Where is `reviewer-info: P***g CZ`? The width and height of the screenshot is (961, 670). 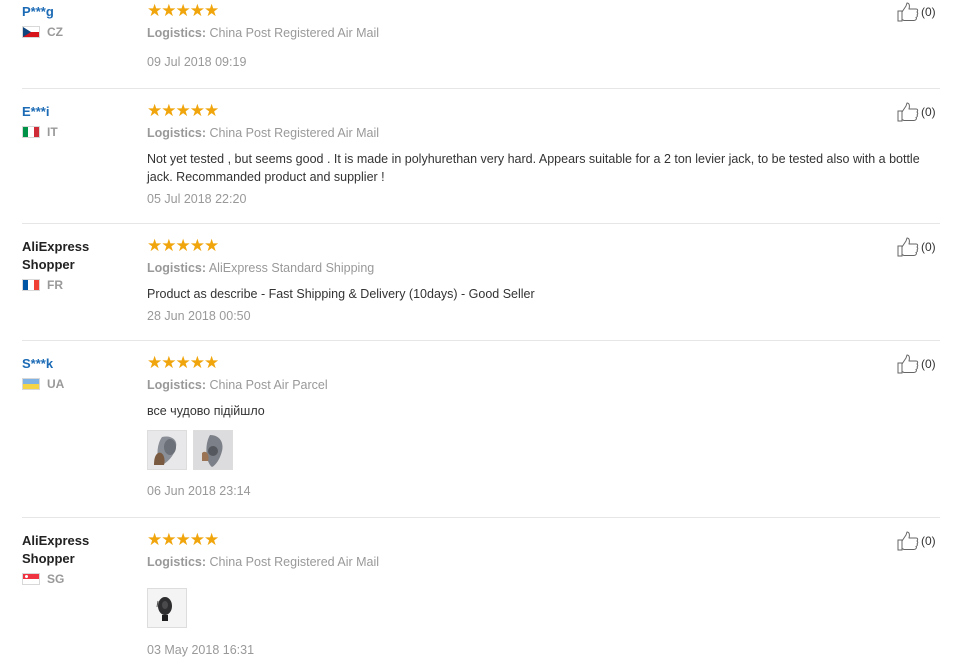 reviewer-info: P***g CZ is located at coordinates (79, 21).